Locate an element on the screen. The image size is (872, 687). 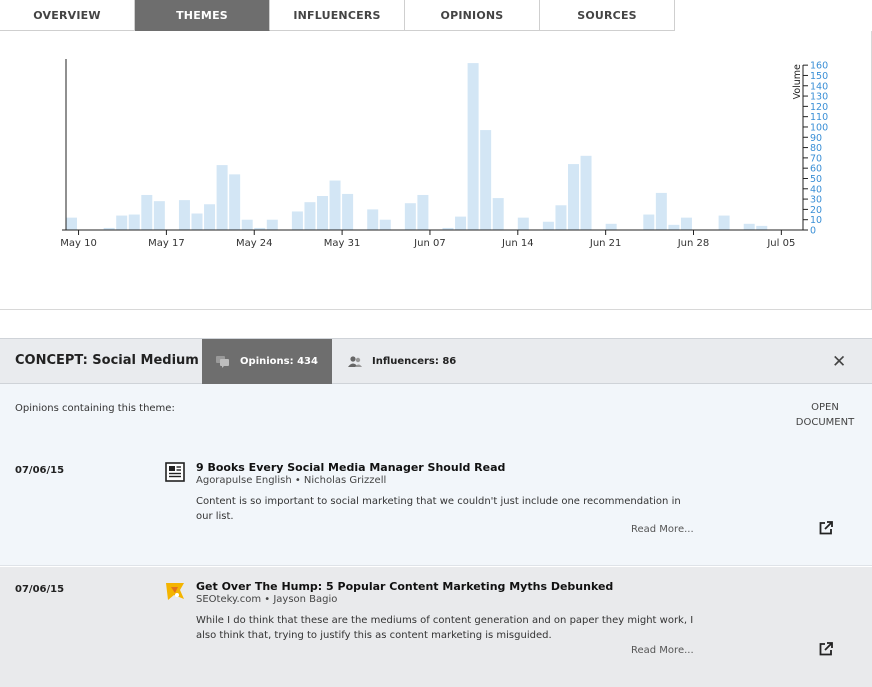
tab-influencers: INFLUENCERS is located at coordinates (337, 15).